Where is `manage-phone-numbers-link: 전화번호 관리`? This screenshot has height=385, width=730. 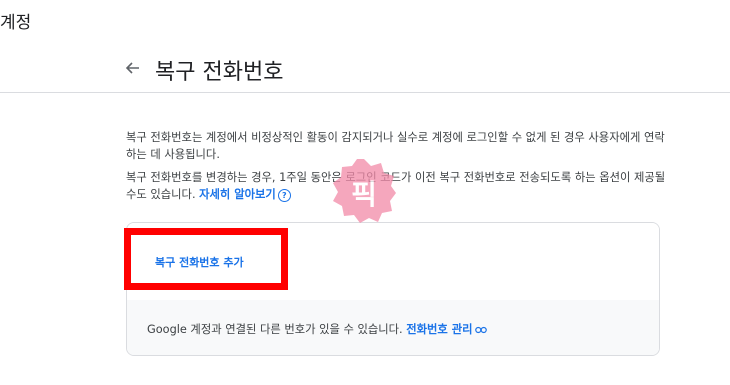 manage-phone-numbers-link: 전화번호 관리 is located at coordinates (446, 330).